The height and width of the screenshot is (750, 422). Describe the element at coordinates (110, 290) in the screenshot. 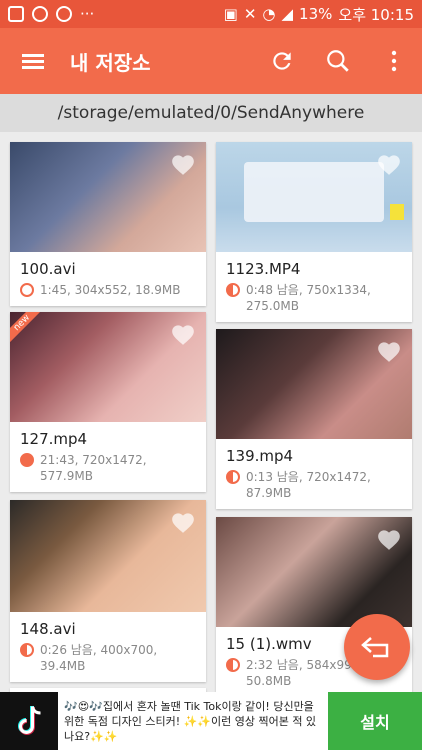

I see `file-meta-line1: 1:45, 304x552, 18.9MB` at that location.